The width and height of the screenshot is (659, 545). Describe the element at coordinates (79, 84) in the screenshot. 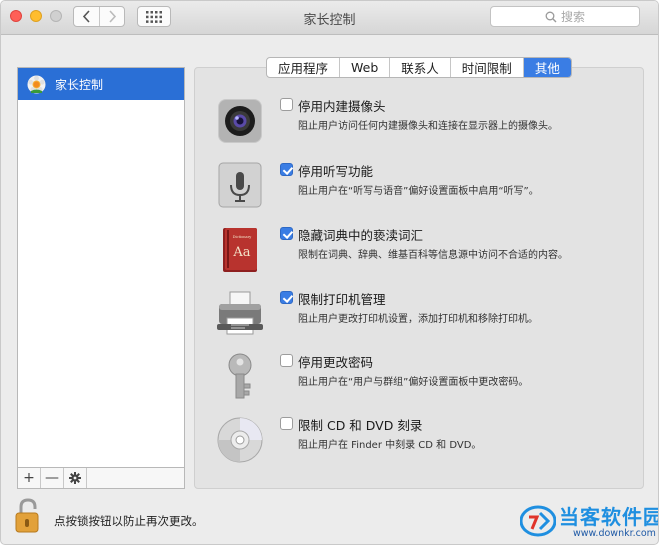

I see `sidebar-item-label: 家长控制` at that location.